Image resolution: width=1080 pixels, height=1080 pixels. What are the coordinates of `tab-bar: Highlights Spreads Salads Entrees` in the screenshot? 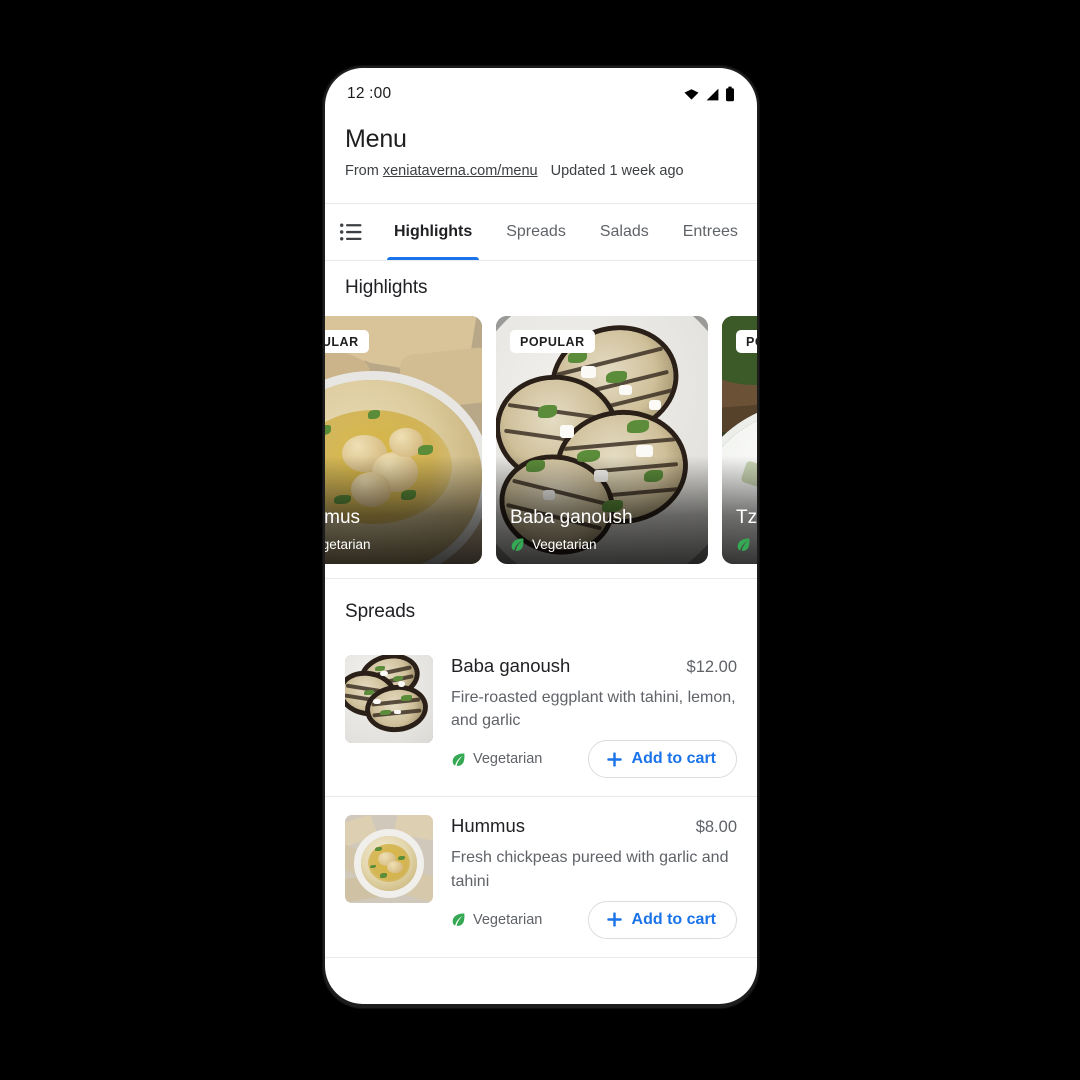 It's located at (541, 232).